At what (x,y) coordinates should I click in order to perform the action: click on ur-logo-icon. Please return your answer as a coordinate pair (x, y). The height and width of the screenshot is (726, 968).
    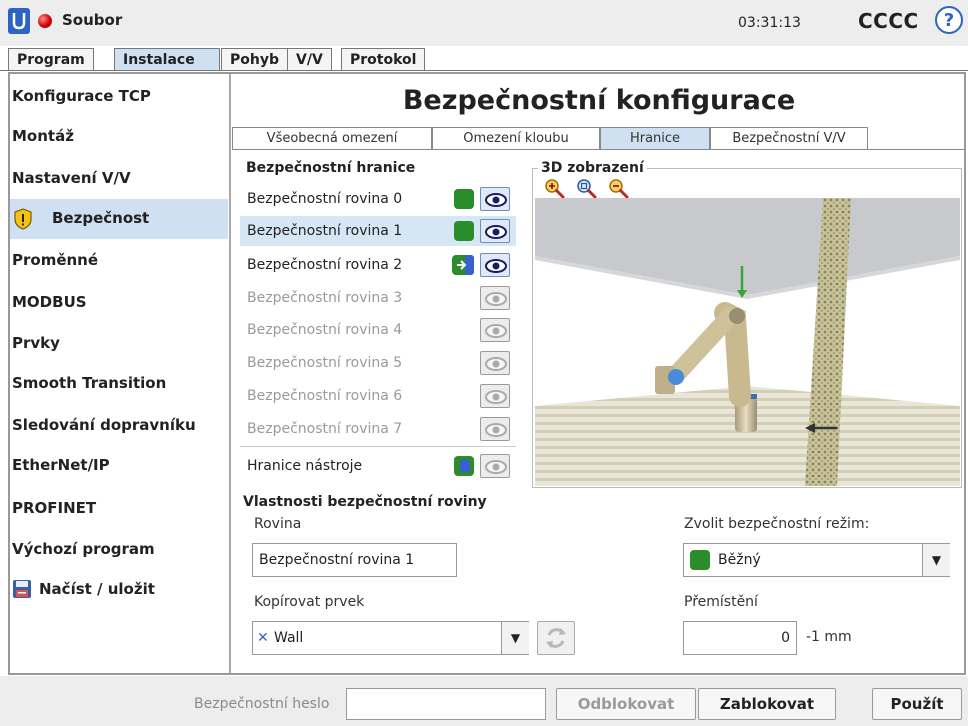
    Looking at the image, I should click on (19, 21).